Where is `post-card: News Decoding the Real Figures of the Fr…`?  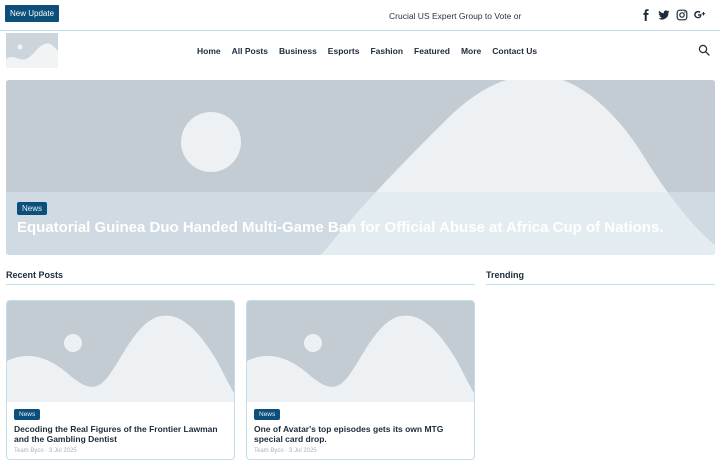
post-card: News Decoding the Real Figures of the Fr… is located at coordinates (120, 380).